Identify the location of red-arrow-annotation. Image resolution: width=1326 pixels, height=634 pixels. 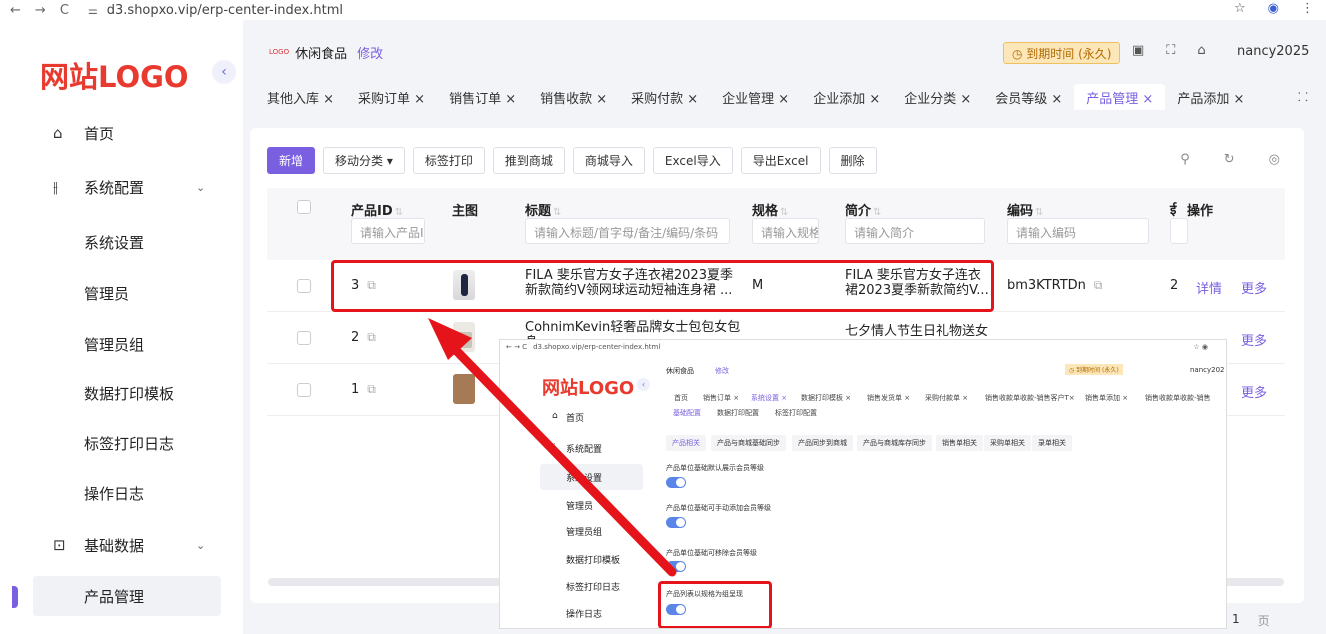
(552, 447).